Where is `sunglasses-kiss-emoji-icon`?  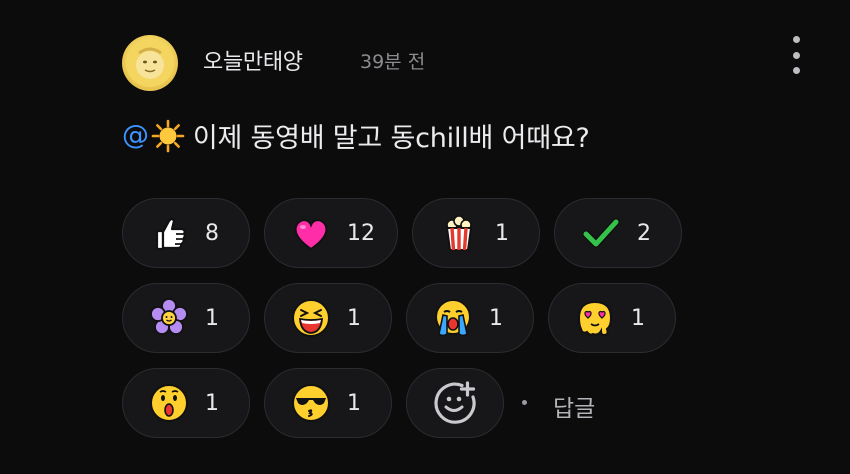 sunglasses-kiss-emoji-icon is located at coordinates (311, 403).